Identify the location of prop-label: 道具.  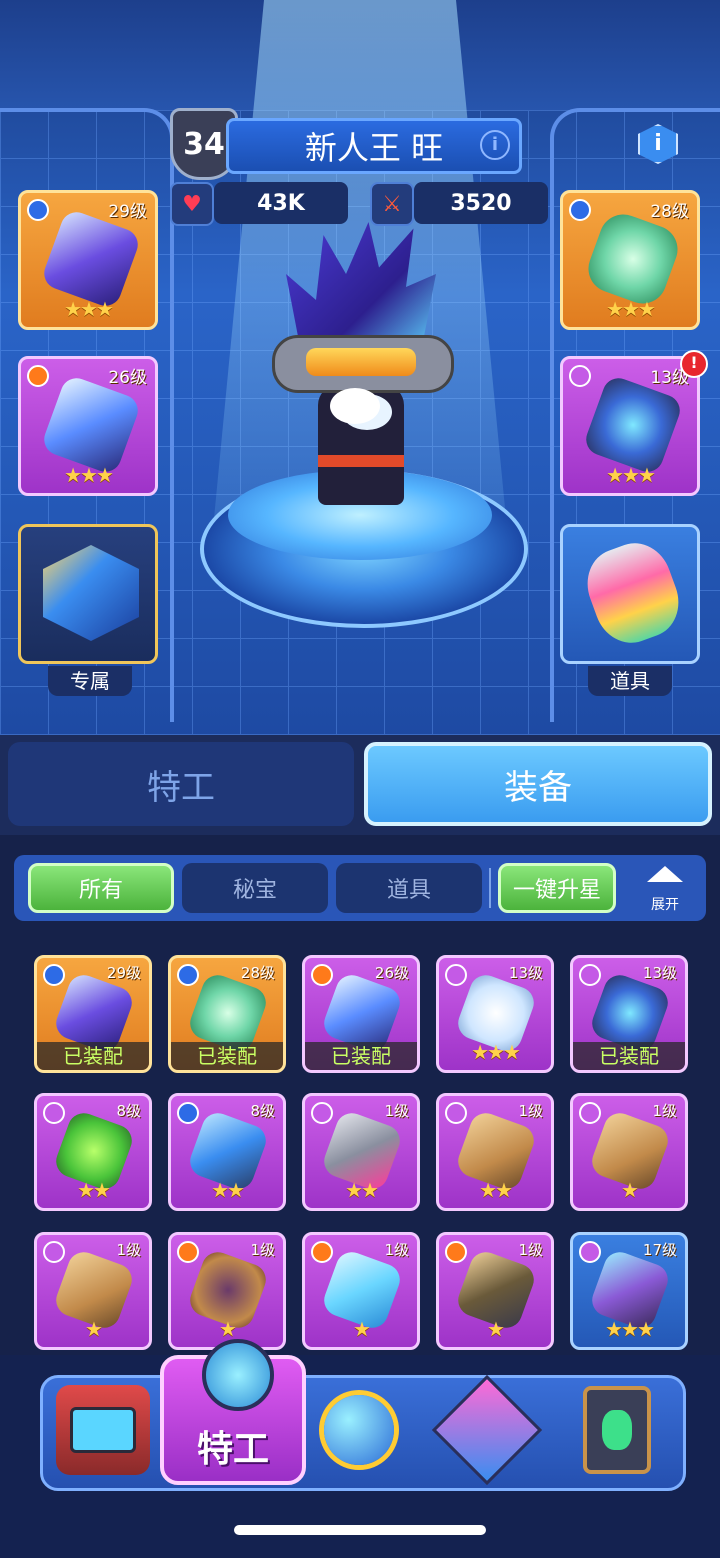
(630, 681).